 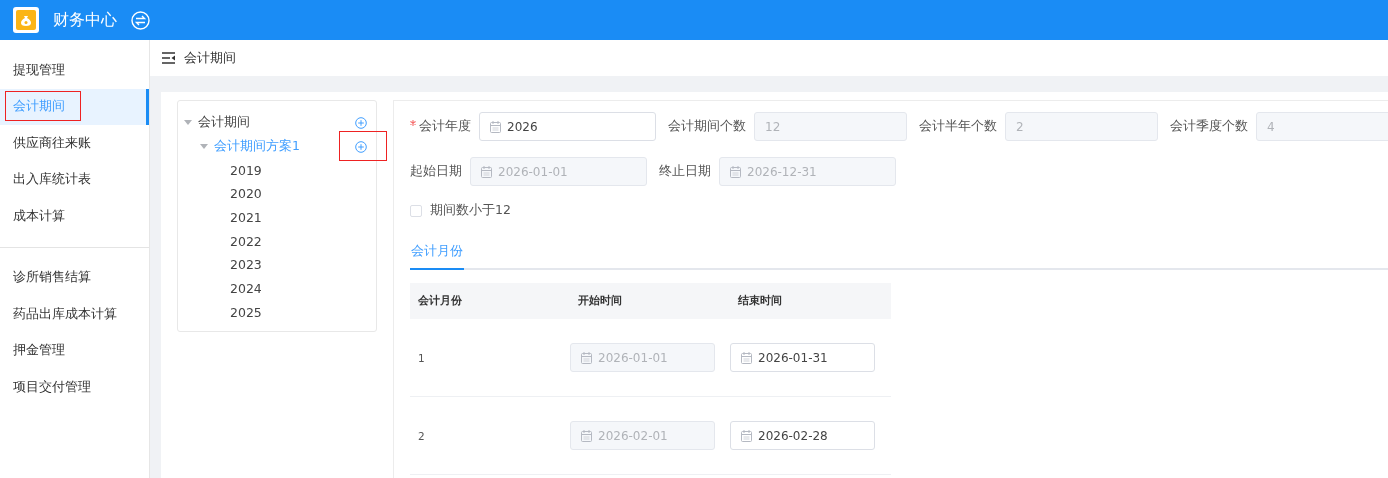 I want to click on date-field: 2026-02-28, so click(x=802, y=435).